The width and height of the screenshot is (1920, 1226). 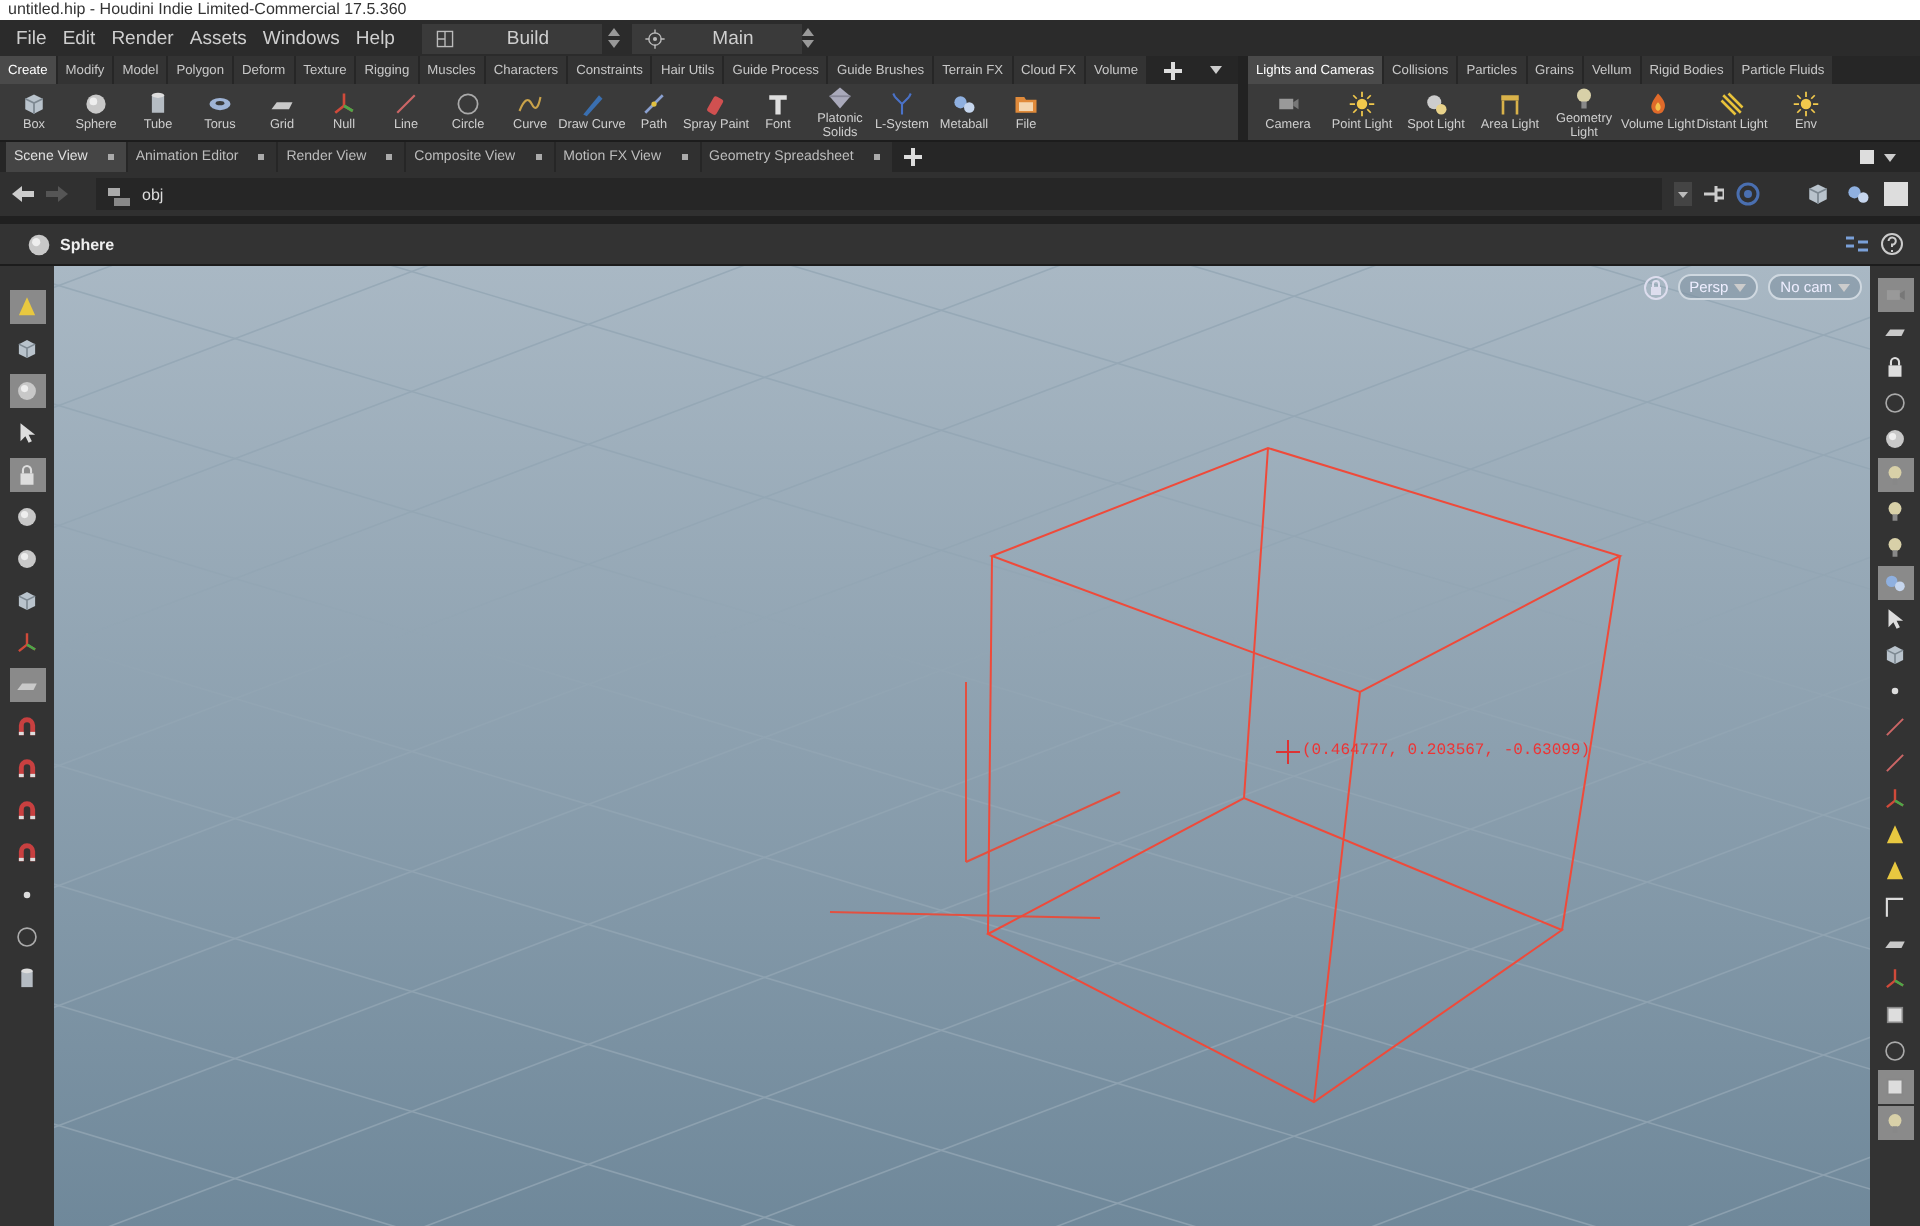 What do you see at coordinates (1714, 194) in the screenshot?
I see `pin-icon` at bounding box center [1714, 194].